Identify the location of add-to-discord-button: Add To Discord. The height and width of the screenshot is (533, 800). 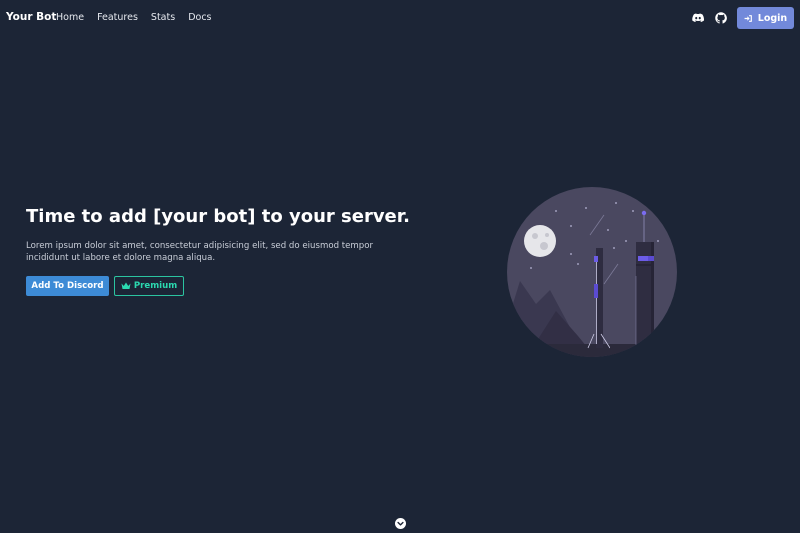
(67, 286).